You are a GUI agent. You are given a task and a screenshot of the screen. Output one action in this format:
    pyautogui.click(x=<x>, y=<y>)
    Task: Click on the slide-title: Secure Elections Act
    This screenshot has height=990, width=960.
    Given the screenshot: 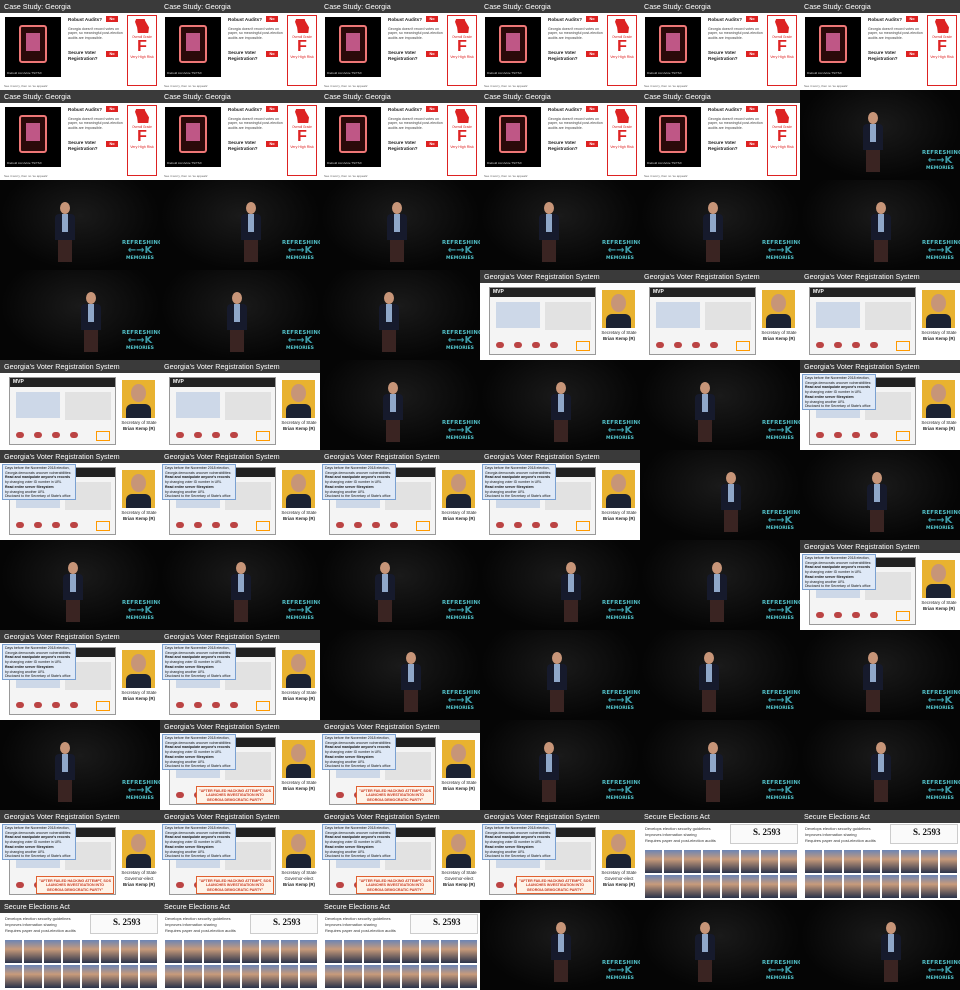 What is the action you would take?
    pyautogui.click(x=720, y=816)
    